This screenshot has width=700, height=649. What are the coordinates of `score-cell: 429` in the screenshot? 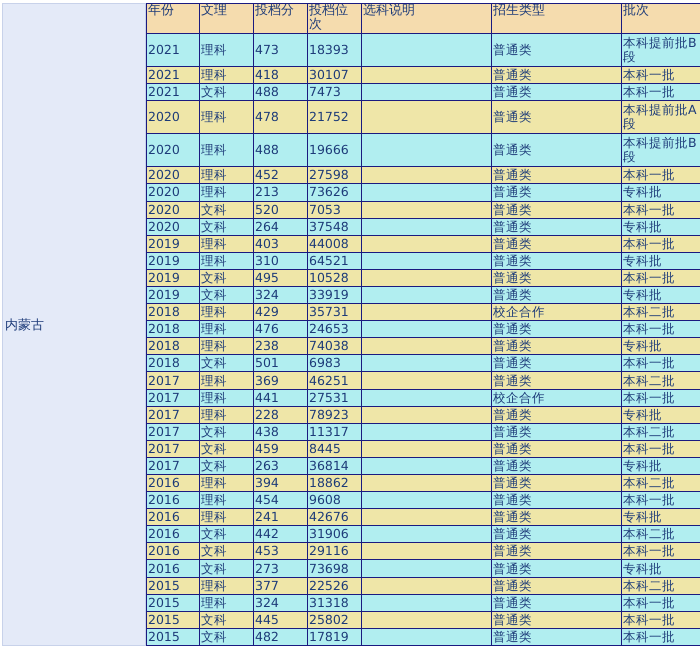 It's located at (281, 312).